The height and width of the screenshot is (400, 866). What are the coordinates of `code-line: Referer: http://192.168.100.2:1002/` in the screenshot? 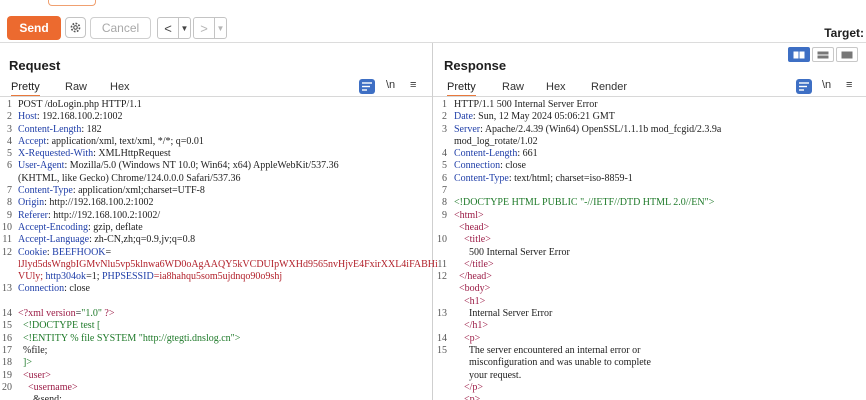 It's located at (228, 216).